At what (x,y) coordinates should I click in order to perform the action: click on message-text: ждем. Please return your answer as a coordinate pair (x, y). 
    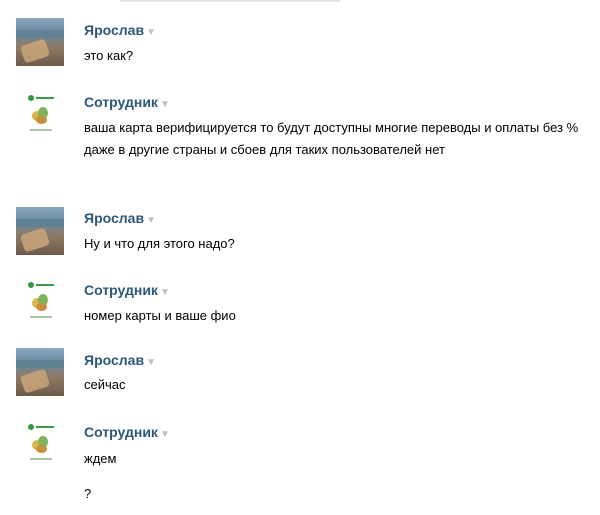
    Looking at the image, I should click on (100, 458).